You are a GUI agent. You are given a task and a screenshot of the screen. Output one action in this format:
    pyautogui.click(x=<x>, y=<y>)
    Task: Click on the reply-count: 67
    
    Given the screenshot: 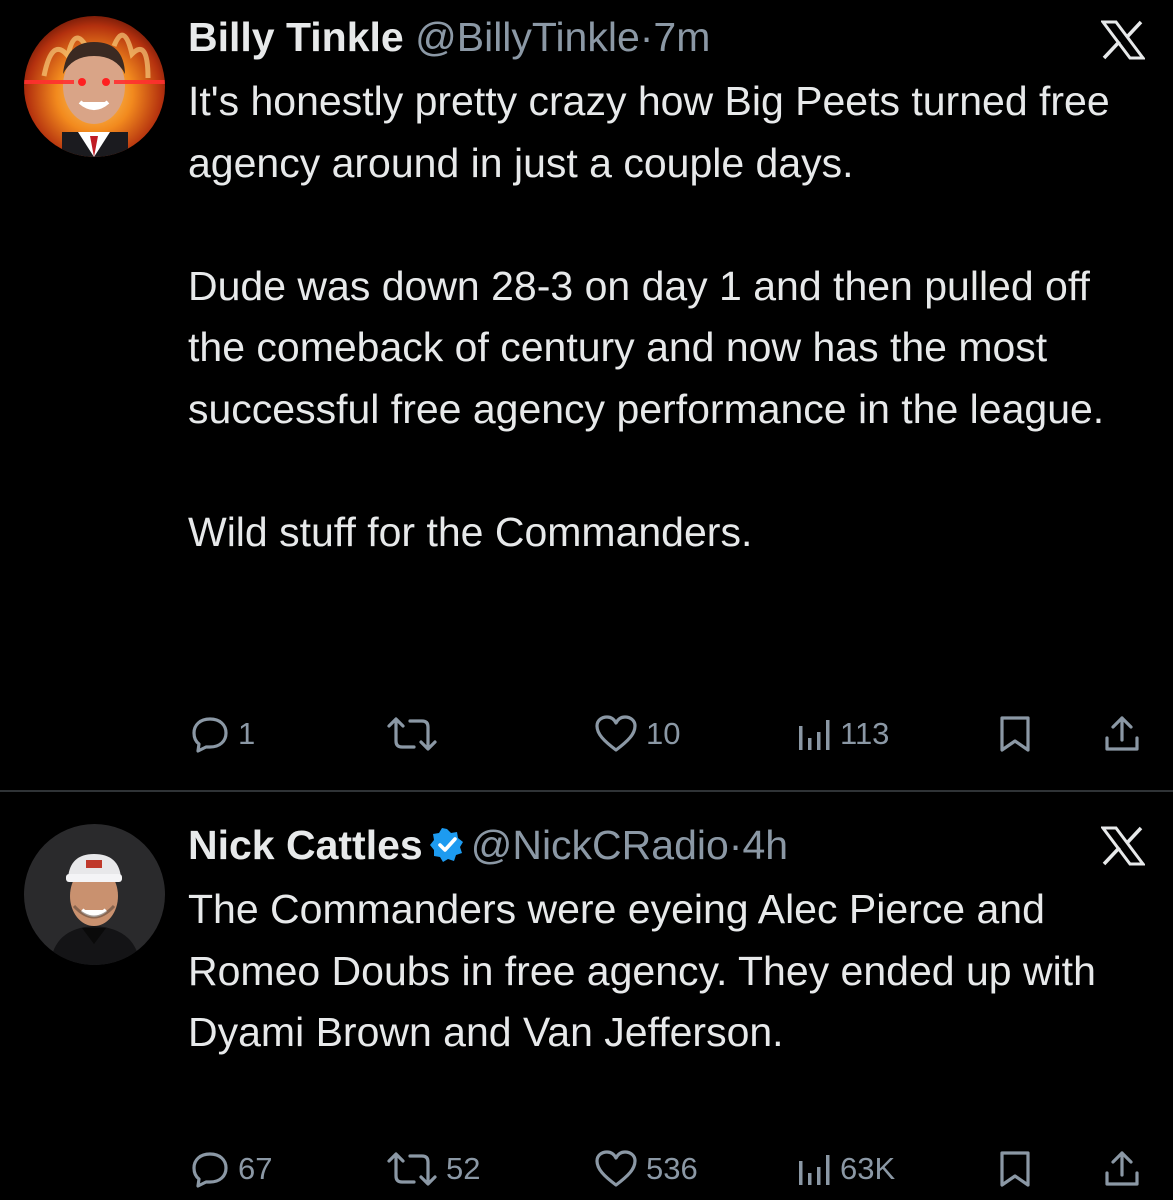 What is the action you would take?
    pyautogui.click(x=255, y=1168)
    